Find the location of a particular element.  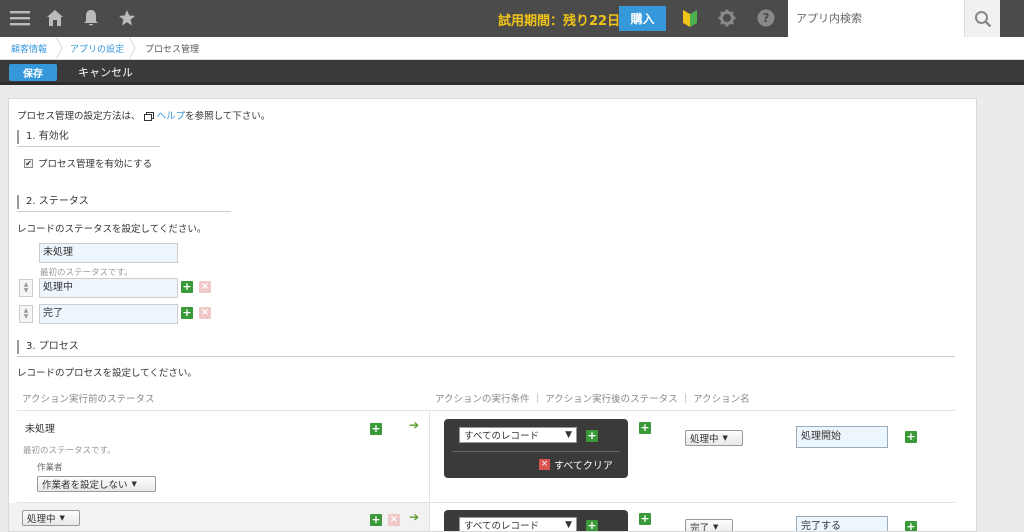

breadcrumb-item-settings: アプリの設定 is located at coordinates (97, 48).